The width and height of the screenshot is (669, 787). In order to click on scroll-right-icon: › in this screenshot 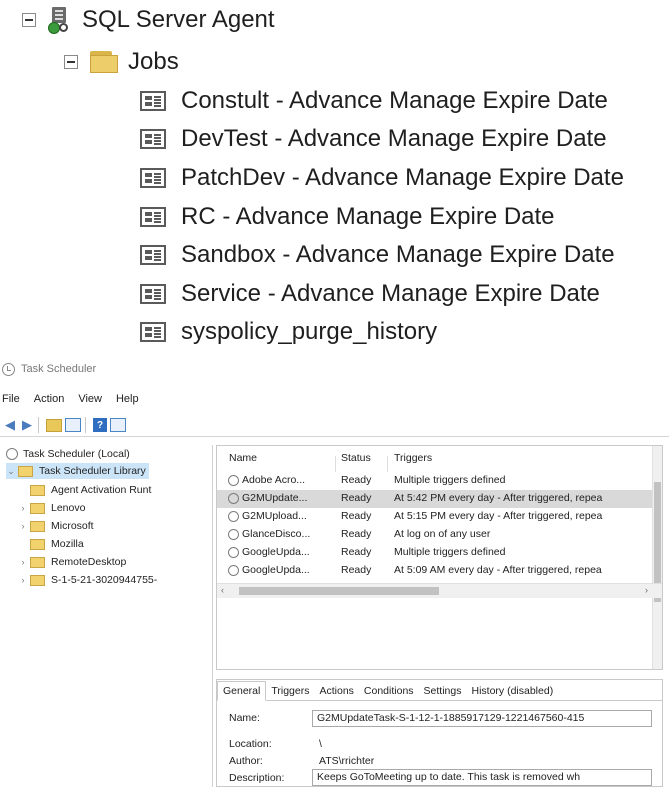, I will do `click(646, 590)`.